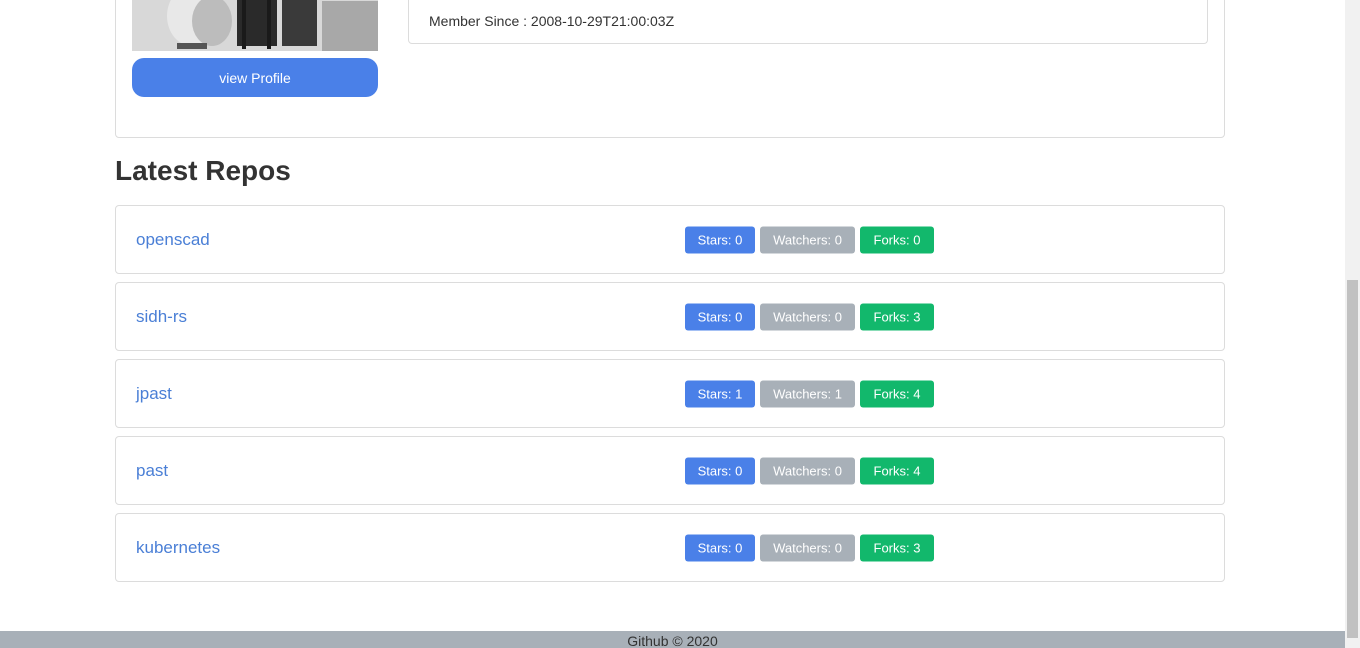 The image size is (1360, 648). I want to click on repo-badges: Stars: 1 Watchers: 1 Forks: 4, so click(809, 393).